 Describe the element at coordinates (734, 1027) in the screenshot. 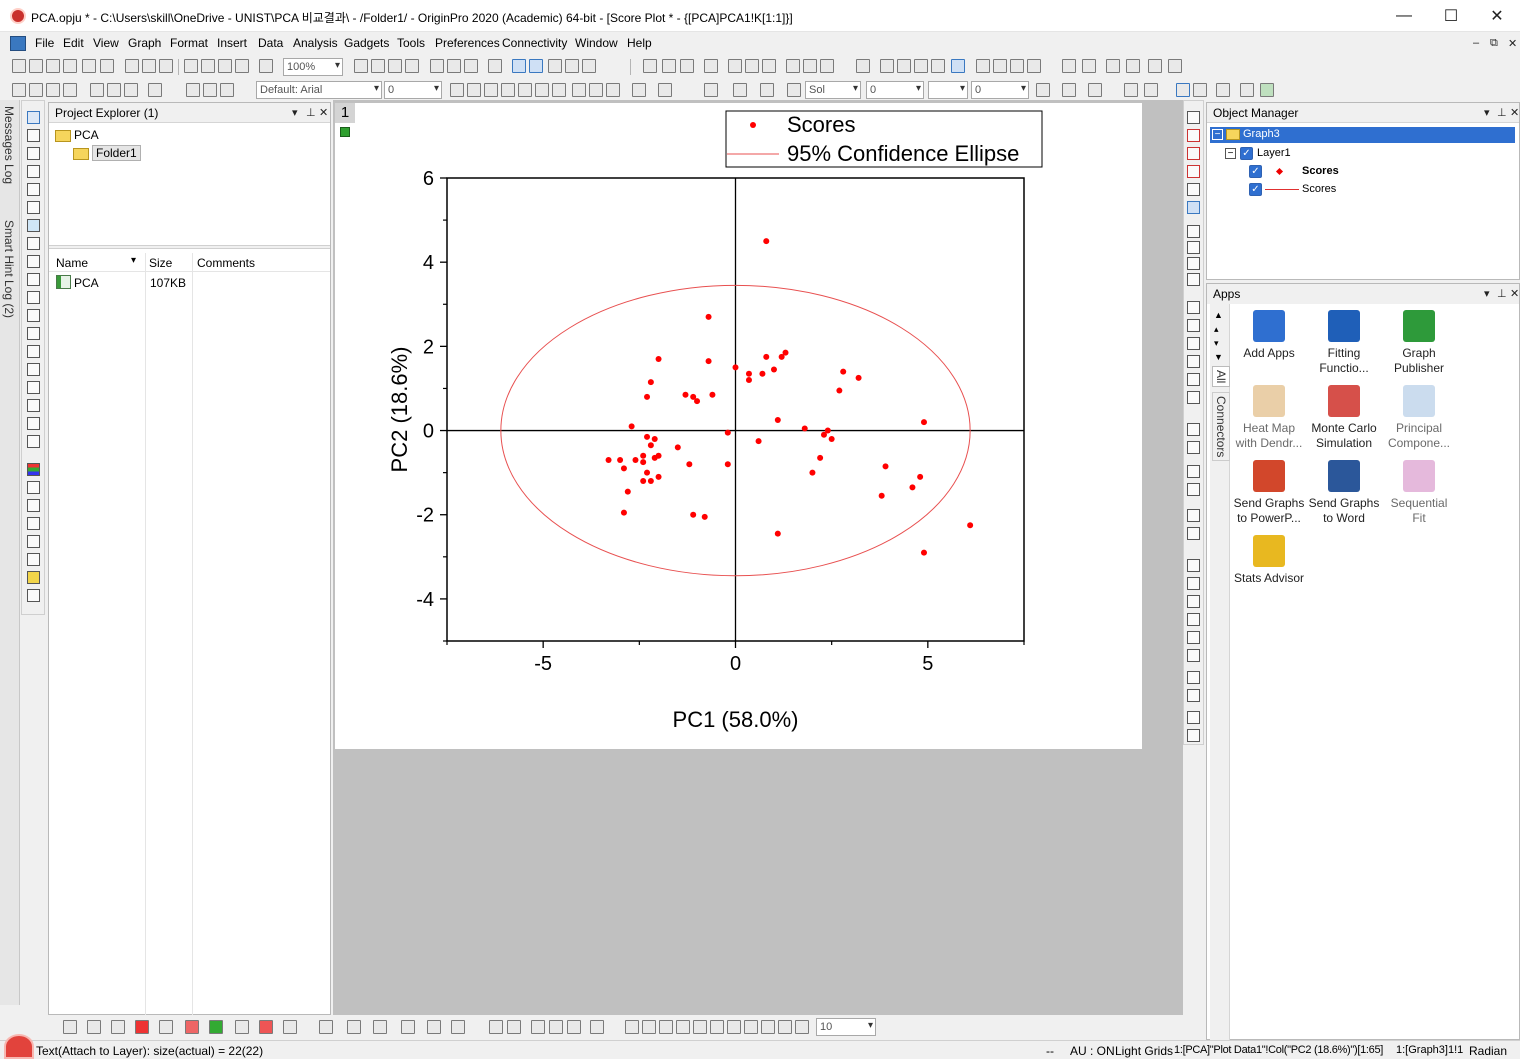

I see `reader-g-icon` at that location.